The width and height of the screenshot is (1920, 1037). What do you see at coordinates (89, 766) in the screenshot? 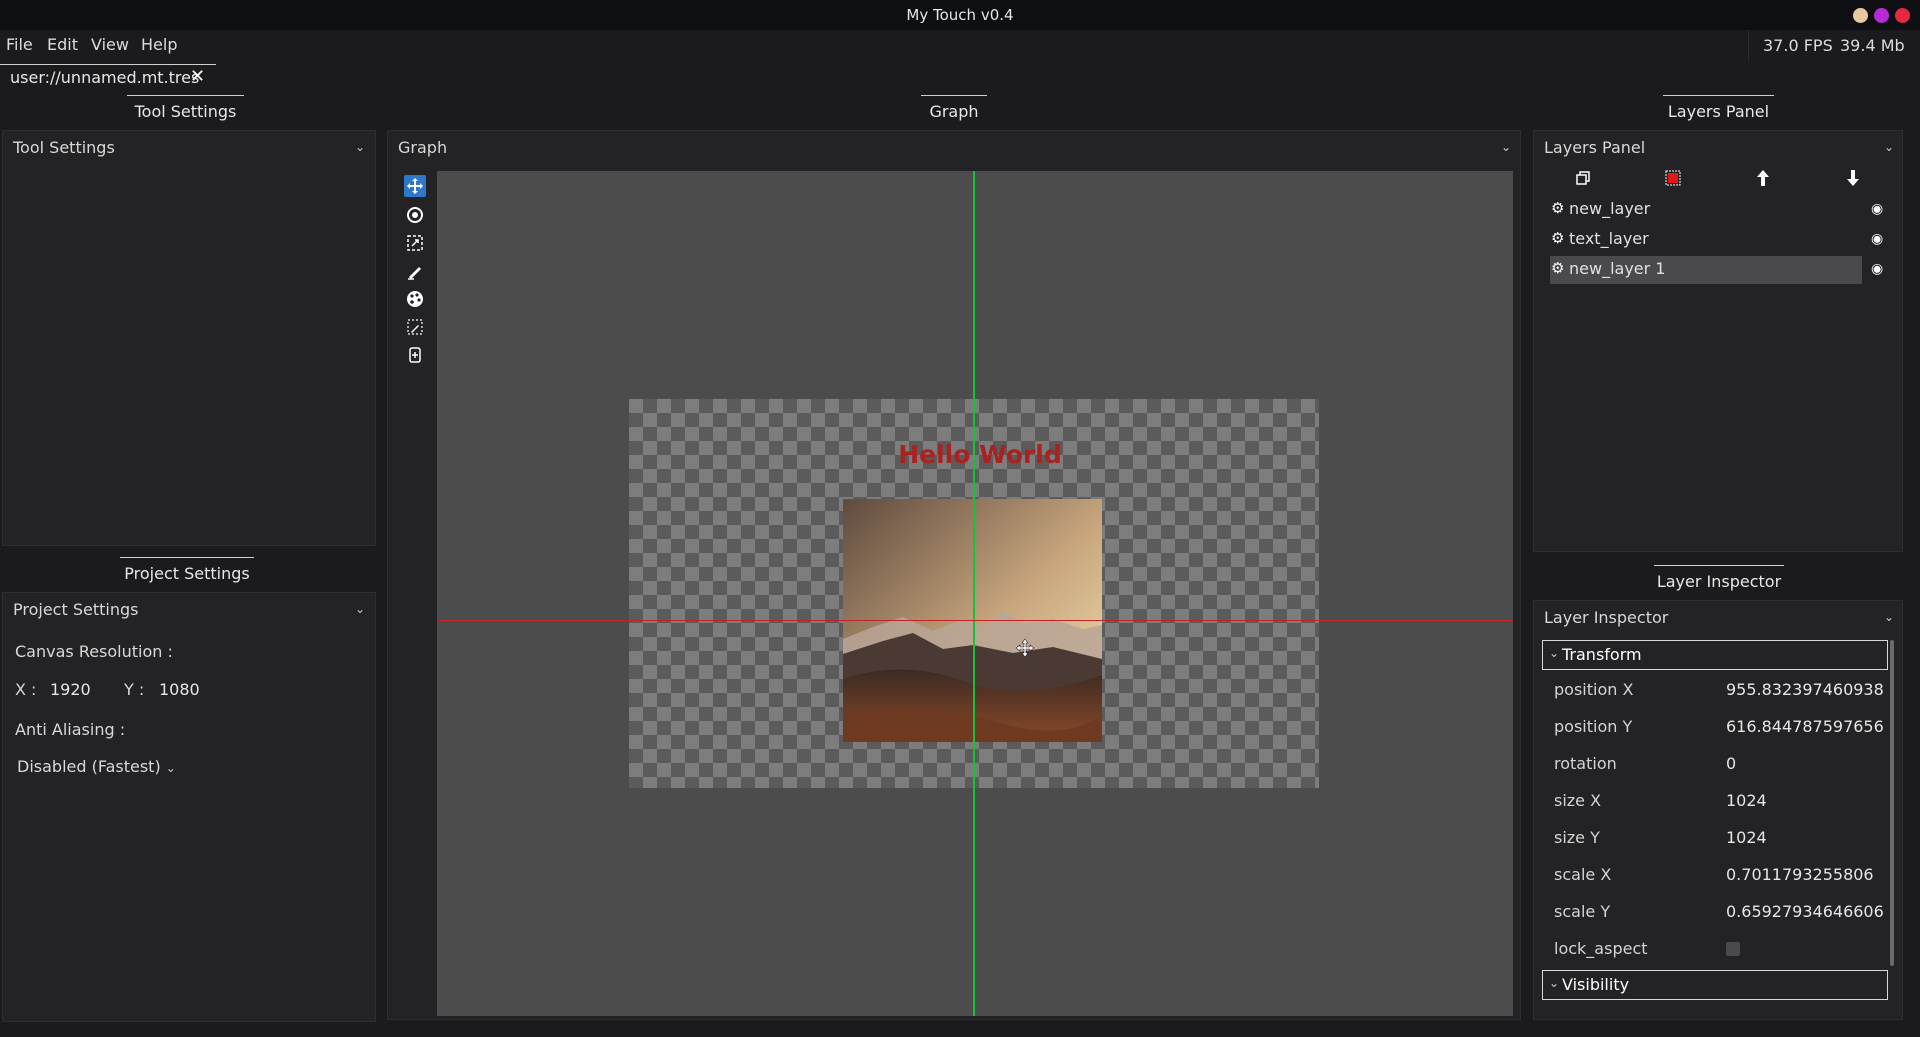
I see `anti-aliasing-value: Disabled (Fastest)` at bounding box center [89, 766].